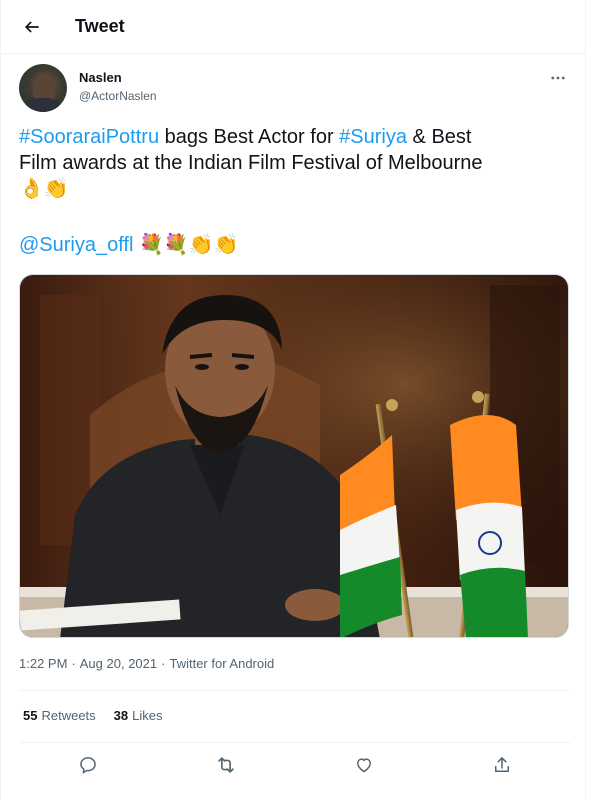 Image resolution: width=600 pixels, height=800 pixels. What do you see at coordinates (373, 137) in the screenshot?
I see `hashtag-link: #Suriya` at bounding box center [373, 137].